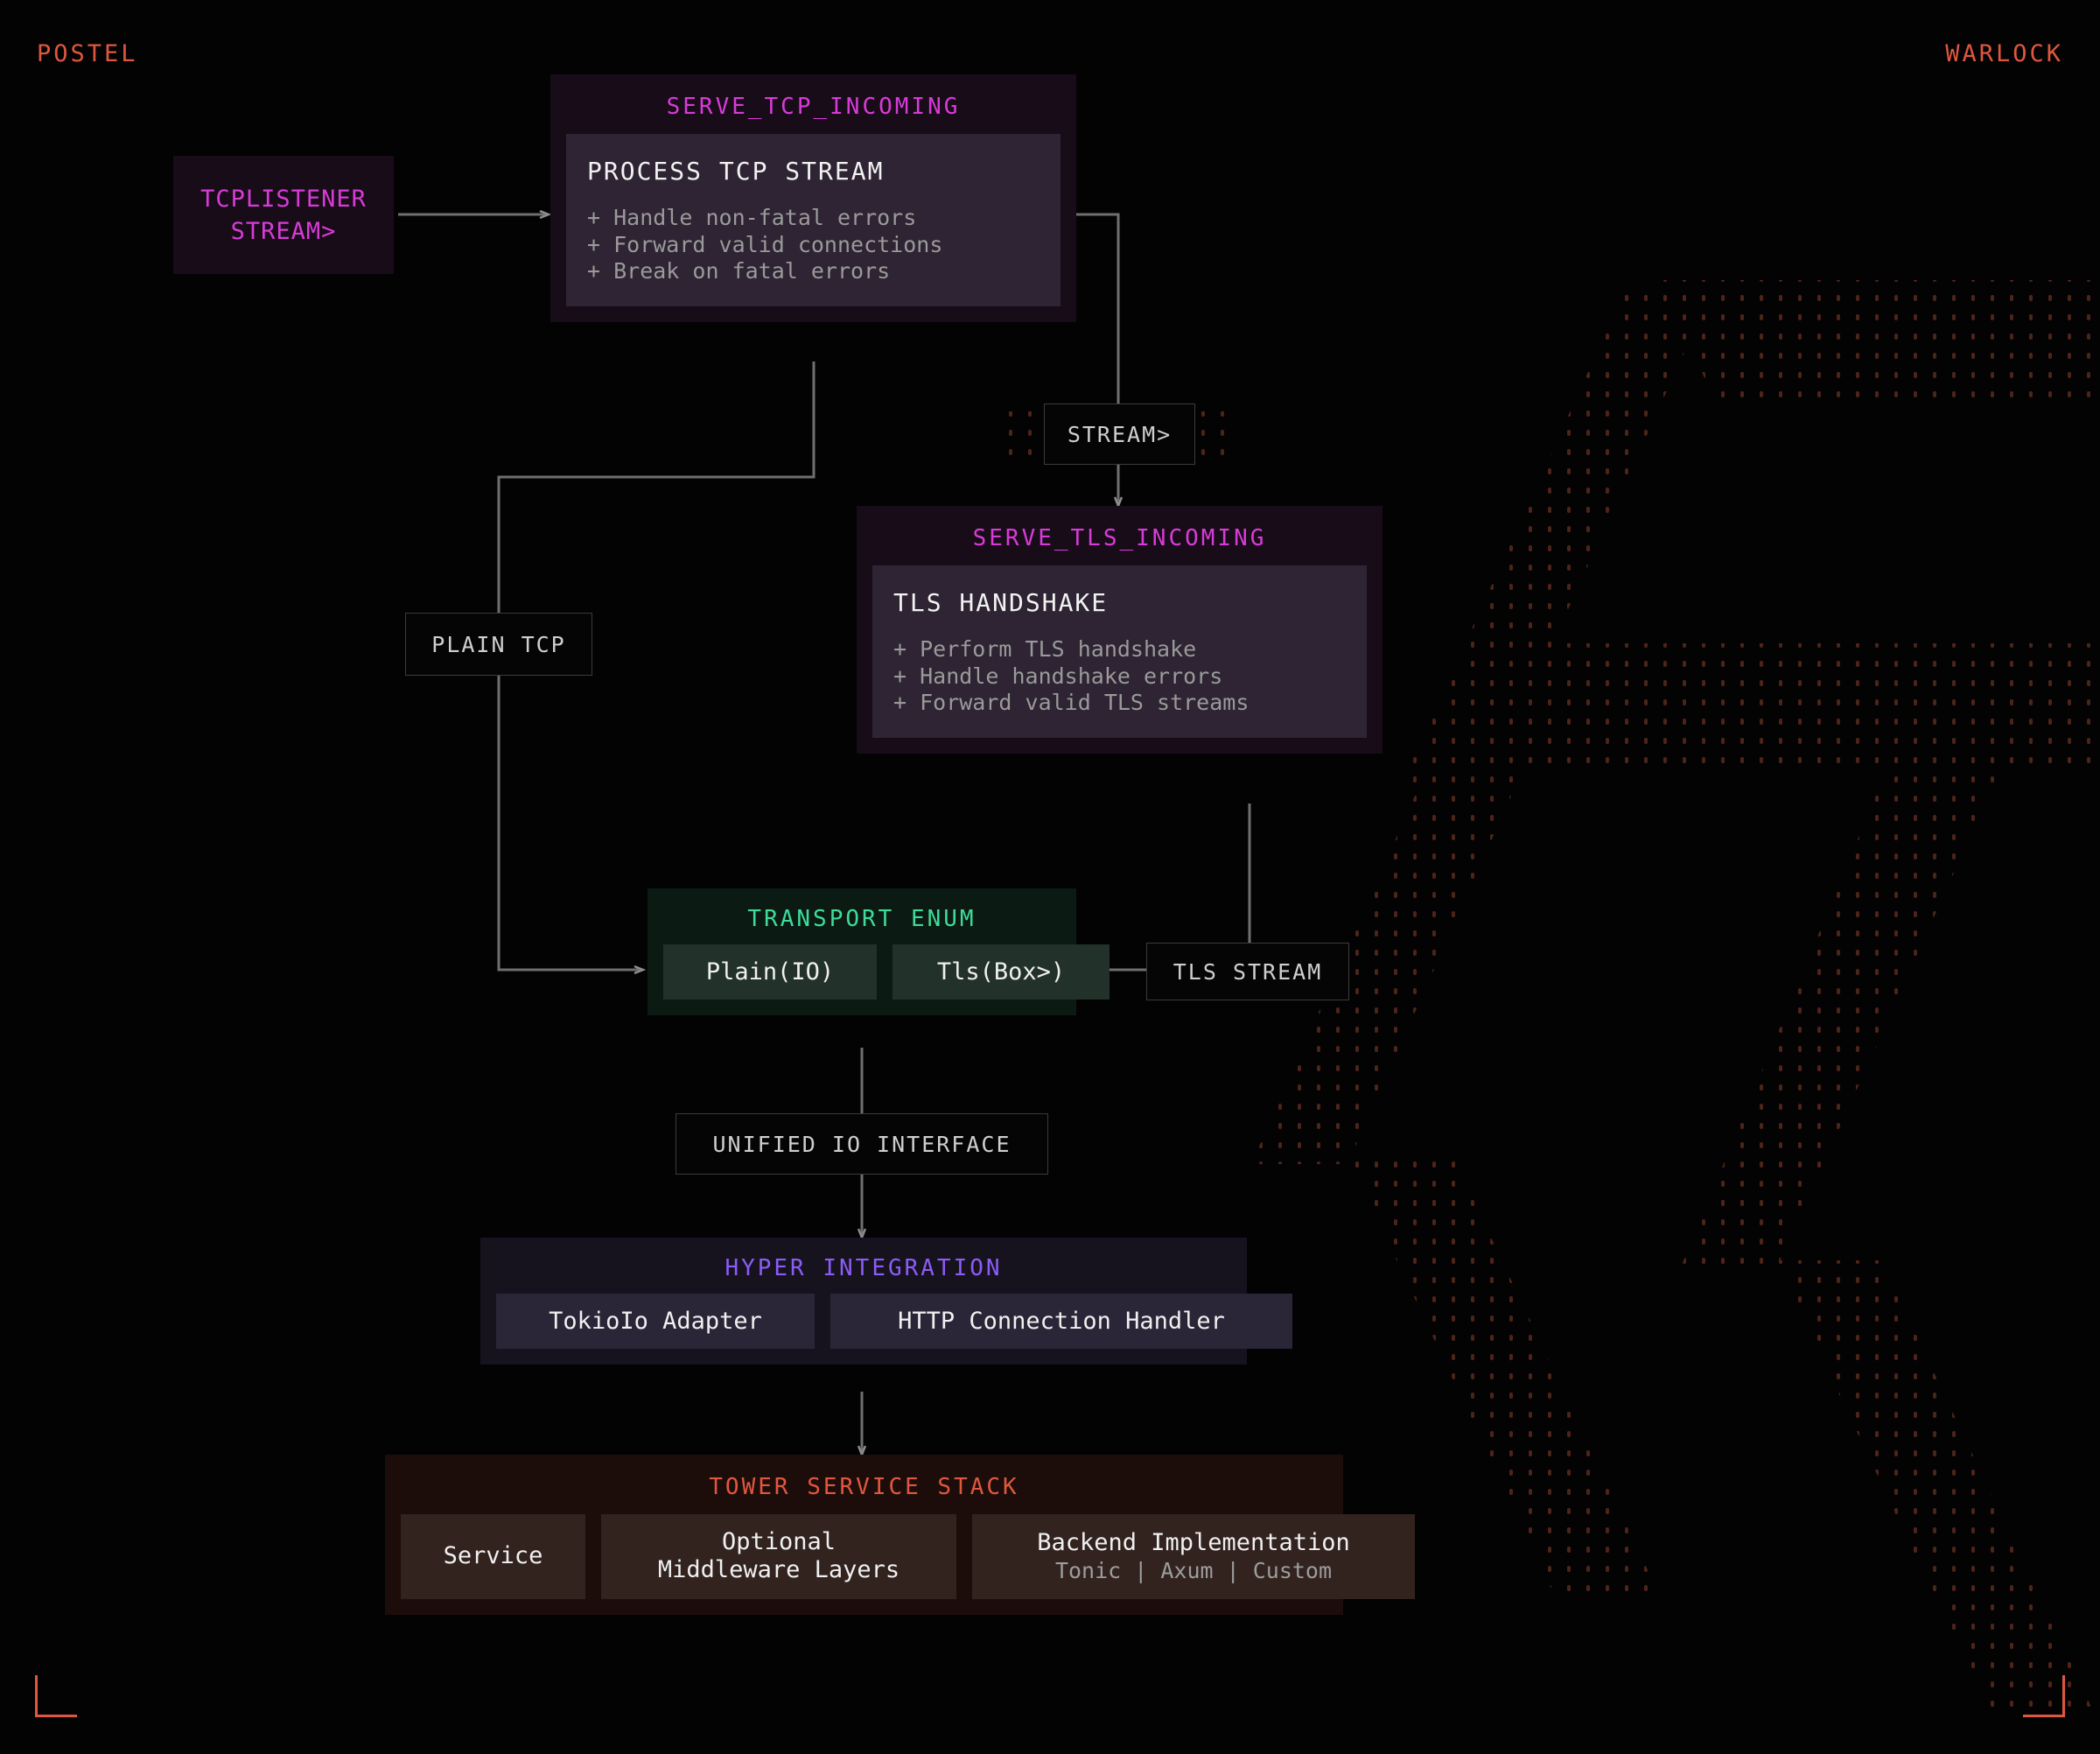  Describe the element at coordinates (2004, 53) in the screenshot. I see `brand-label-right: WARLOCK` at that location.